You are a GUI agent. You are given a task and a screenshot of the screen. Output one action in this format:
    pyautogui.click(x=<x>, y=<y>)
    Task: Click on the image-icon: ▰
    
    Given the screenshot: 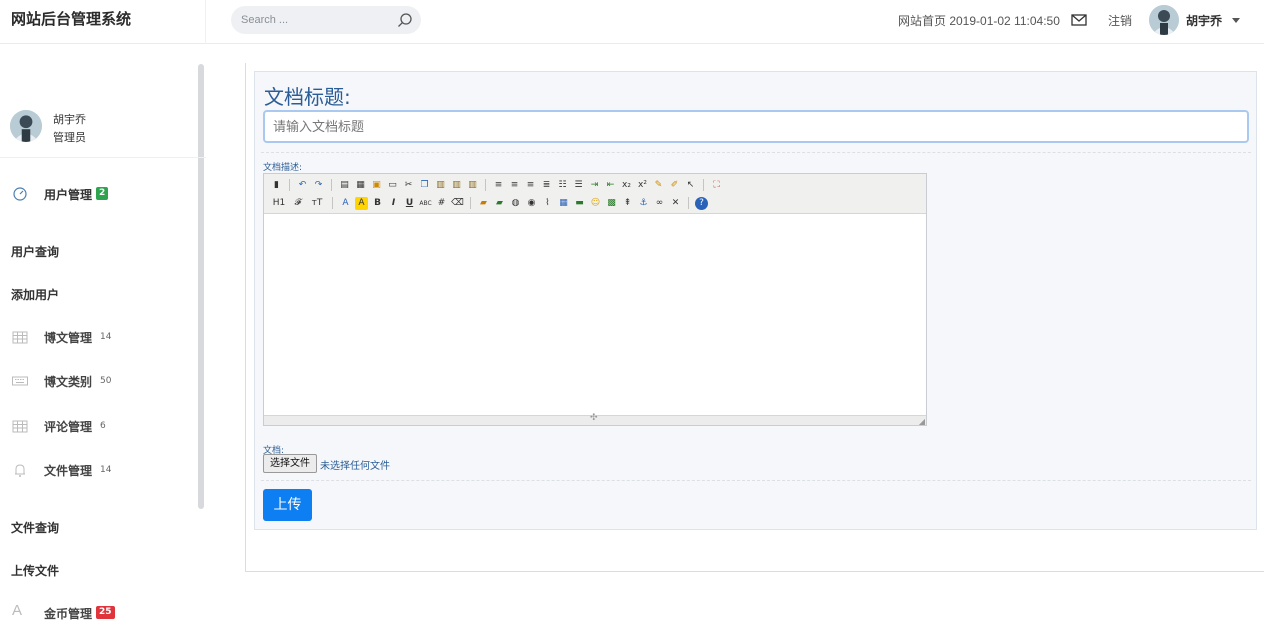 What is the action you would take?
    pyautogui.click(x=483, y=203)
    